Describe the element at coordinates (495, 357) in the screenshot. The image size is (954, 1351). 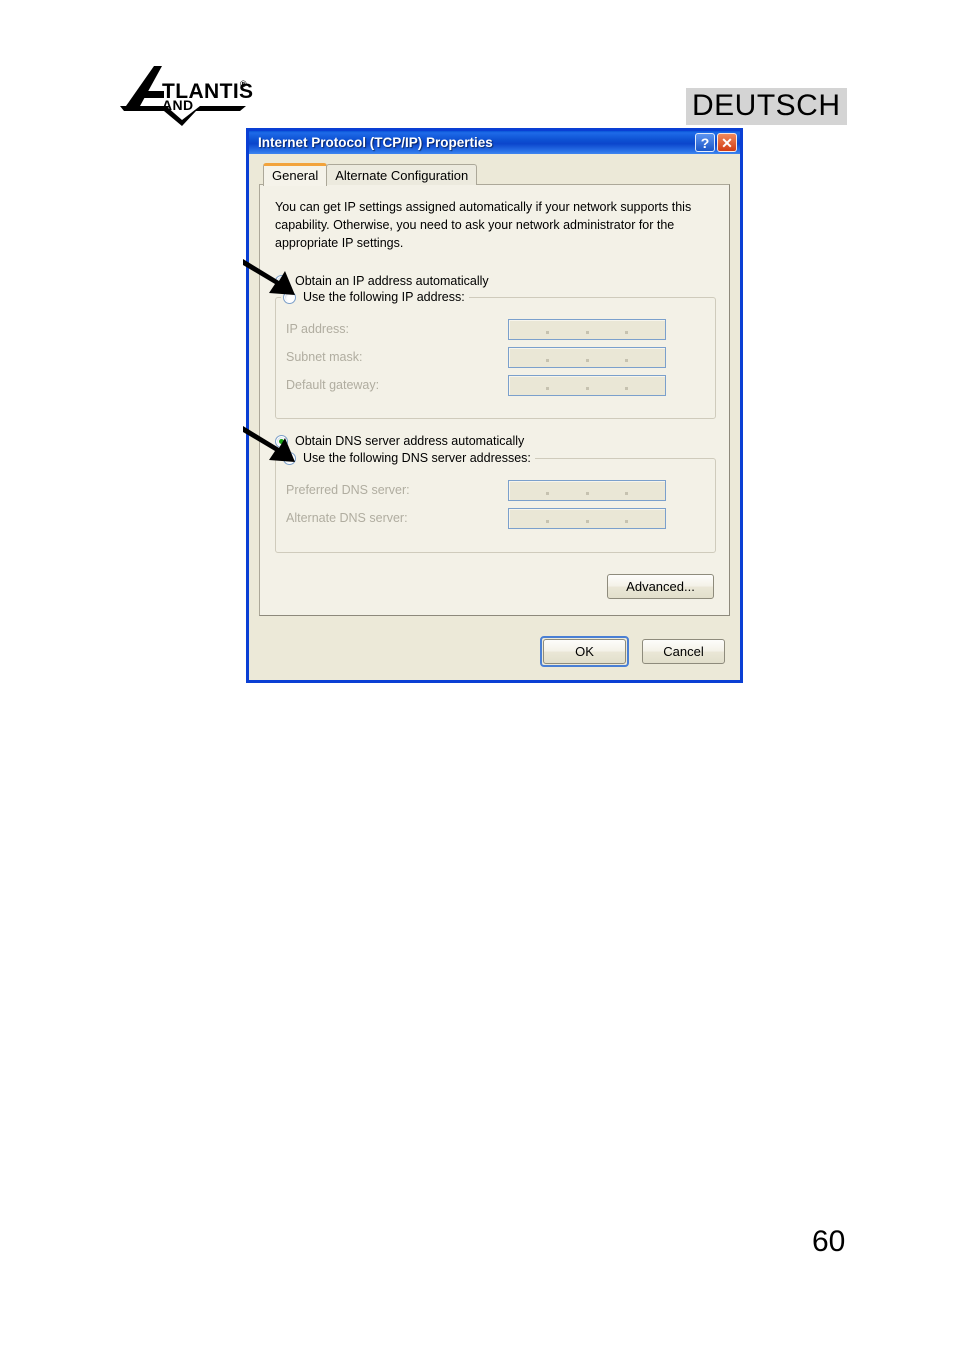
I see `subnet-mask-row: Subnet mask:` at that location.